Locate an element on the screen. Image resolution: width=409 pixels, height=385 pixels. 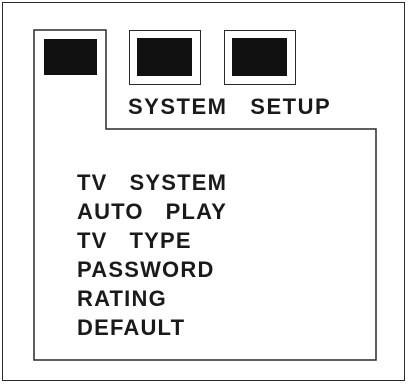
menu-item-default: DEFAULT is located at coordinates (152, 327).